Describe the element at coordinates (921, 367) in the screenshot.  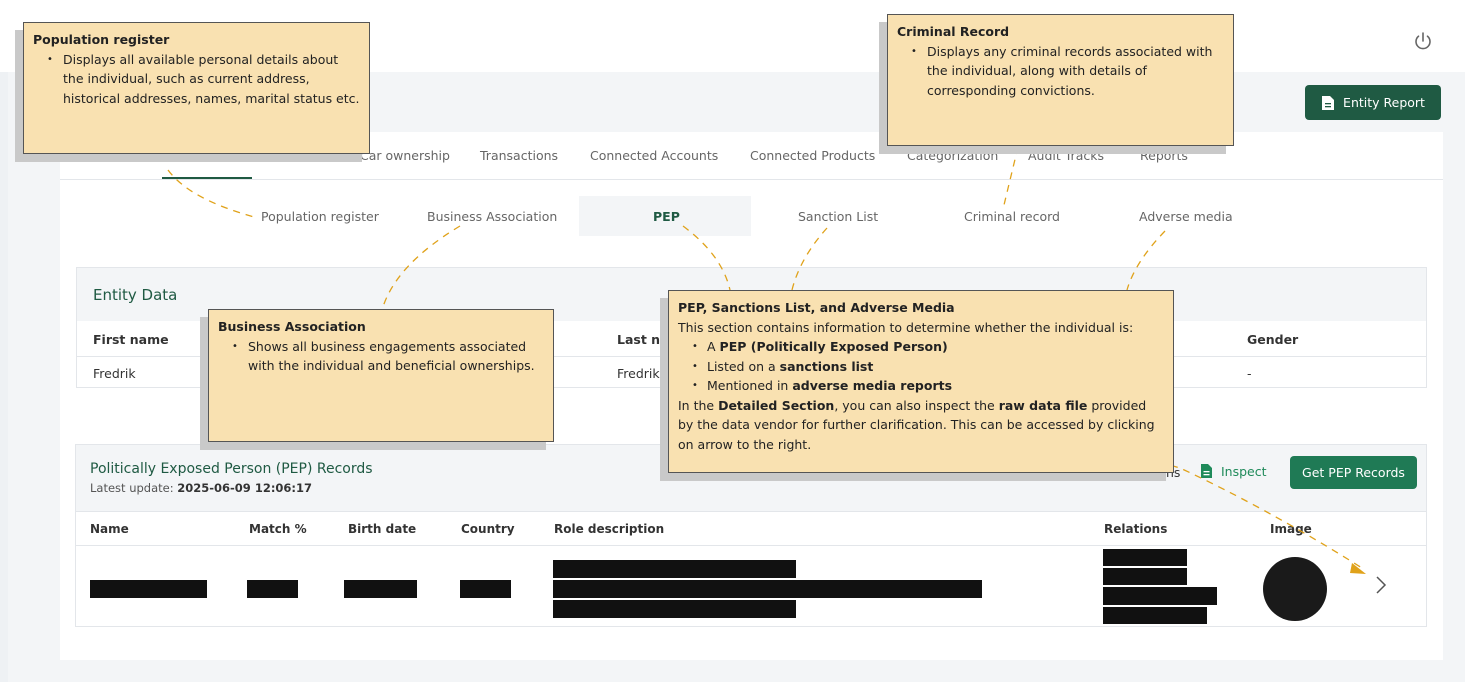
I see `note-bullet: Listed on a sanctions list` at that location.